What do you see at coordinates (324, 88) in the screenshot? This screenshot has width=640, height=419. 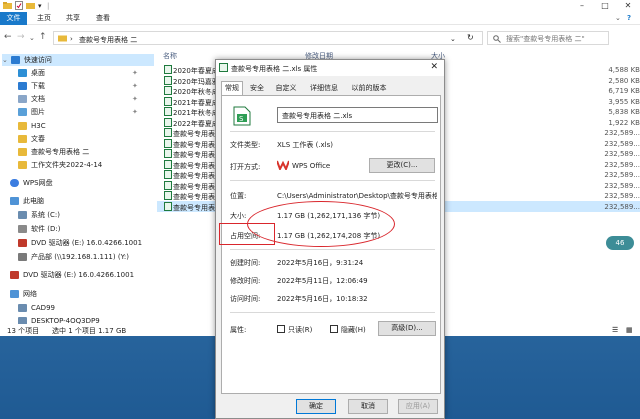 I see `tab-details: 详细信息` at bounding box center [324, 88].